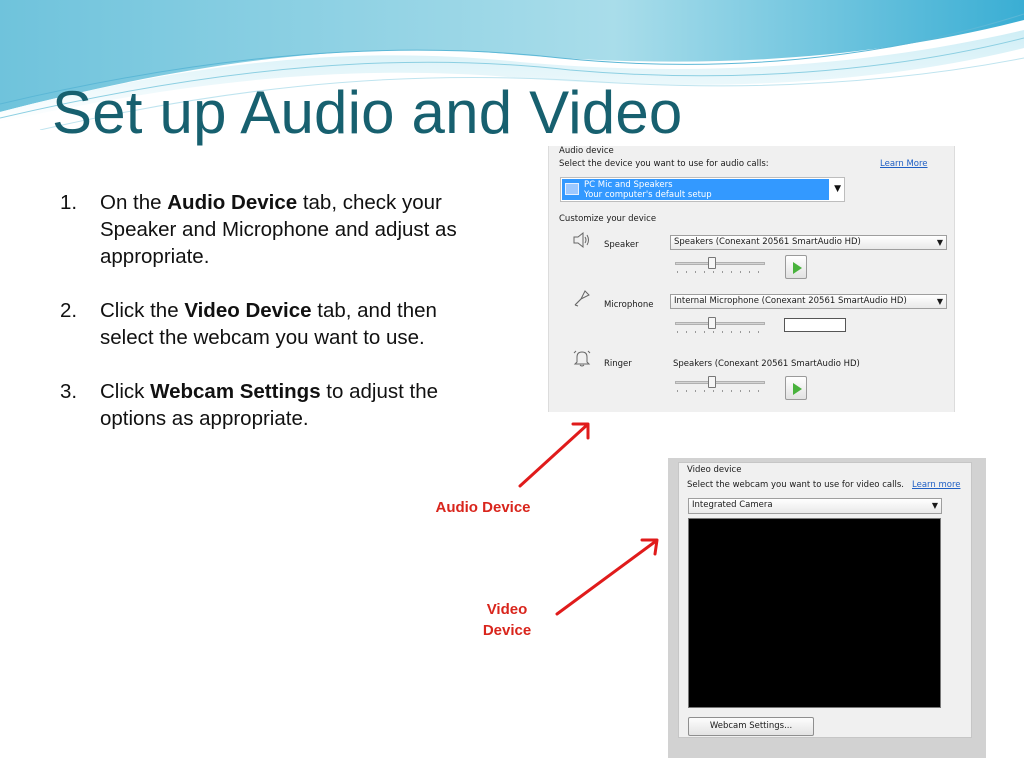  Describe the element at coordinates (936, 485) in the screenshot. I see `learn-more-link: Learn more` at that location.